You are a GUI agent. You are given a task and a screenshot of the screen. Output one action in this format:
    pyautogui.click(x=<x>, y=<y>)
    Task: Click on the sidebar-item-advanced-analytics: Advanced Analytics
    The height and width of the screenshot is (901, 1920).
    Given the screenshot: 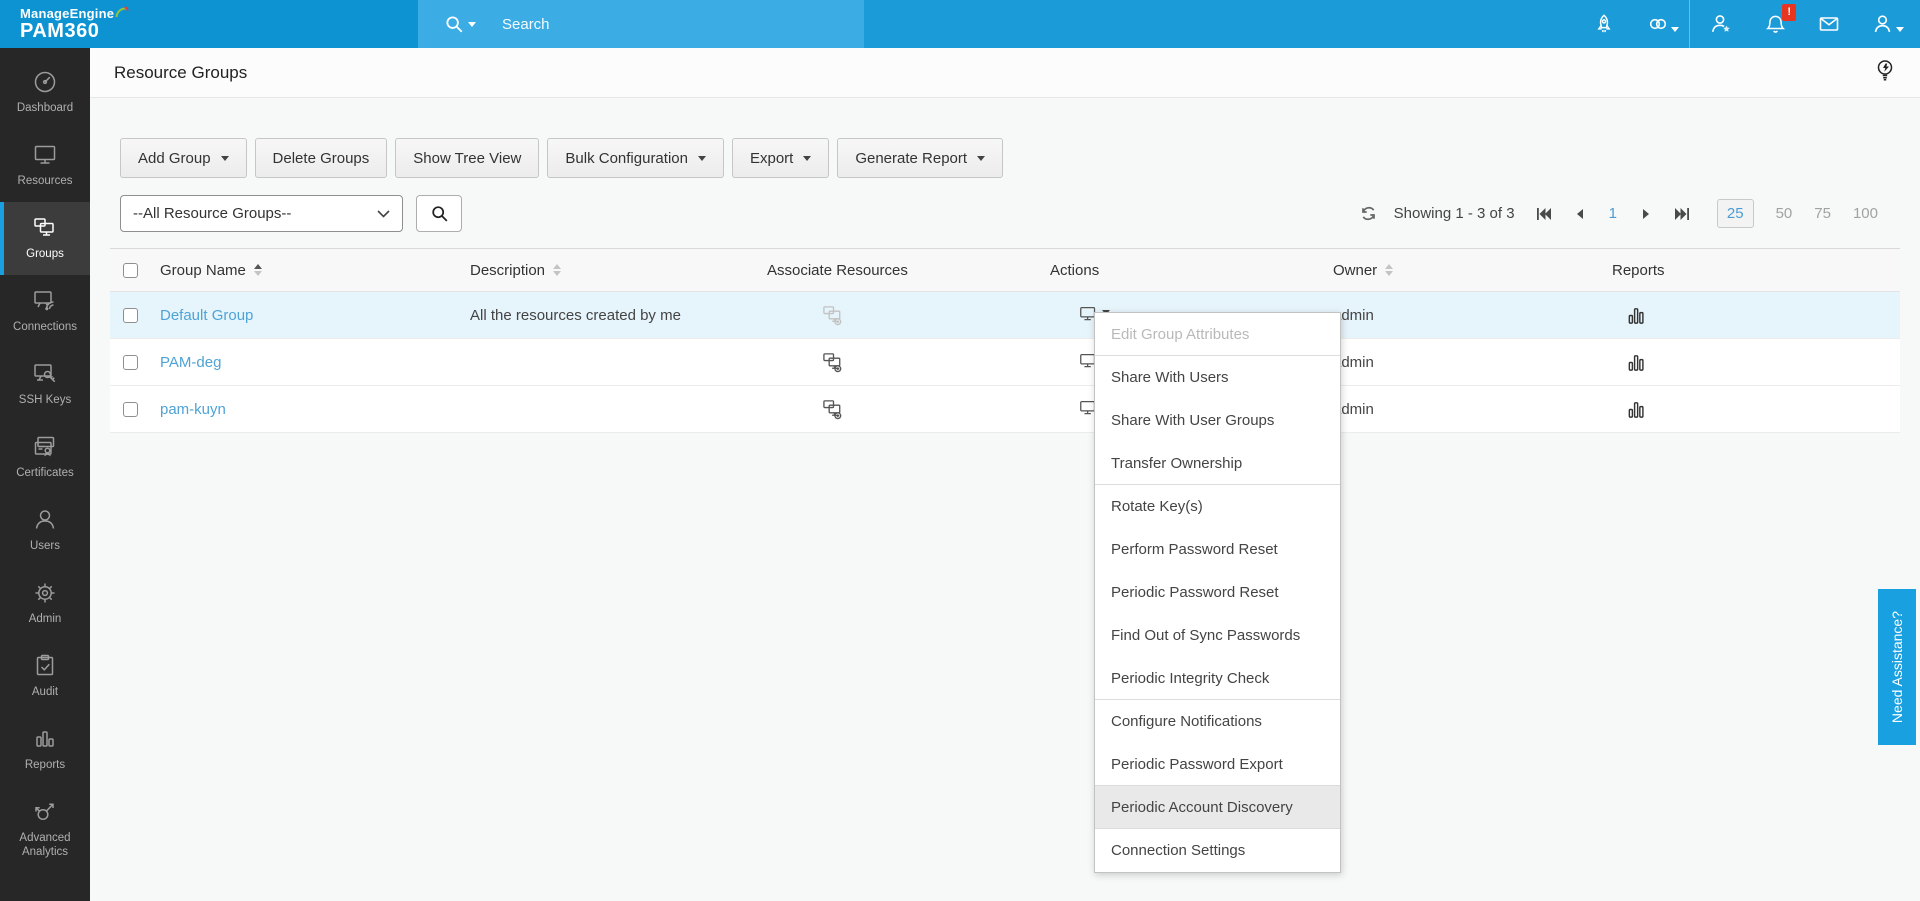 What is the action you would take?
    pyautogui.click(x=45, y=829)
    